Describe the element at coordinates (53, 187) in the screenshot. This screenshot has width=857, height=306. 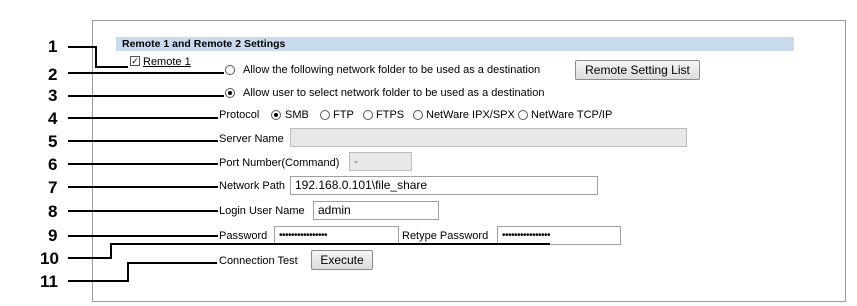
I see `callout-7: 7` at that location.